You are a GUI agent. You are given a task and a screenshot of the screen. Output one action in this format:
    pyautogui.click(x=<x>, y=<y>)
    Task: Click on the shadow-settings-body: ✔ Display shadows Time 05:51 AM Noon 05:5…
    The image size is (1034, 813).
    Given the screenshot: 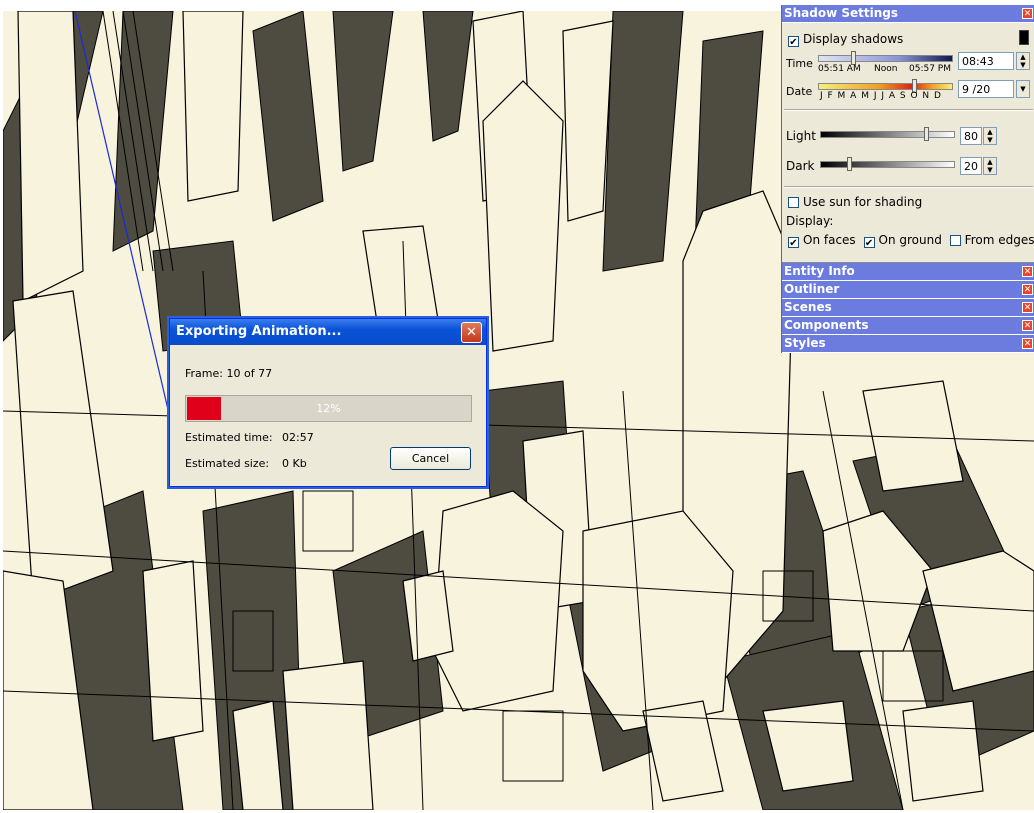 What is the action you would take?
    pyautogui.click(x=908, y=143)
    